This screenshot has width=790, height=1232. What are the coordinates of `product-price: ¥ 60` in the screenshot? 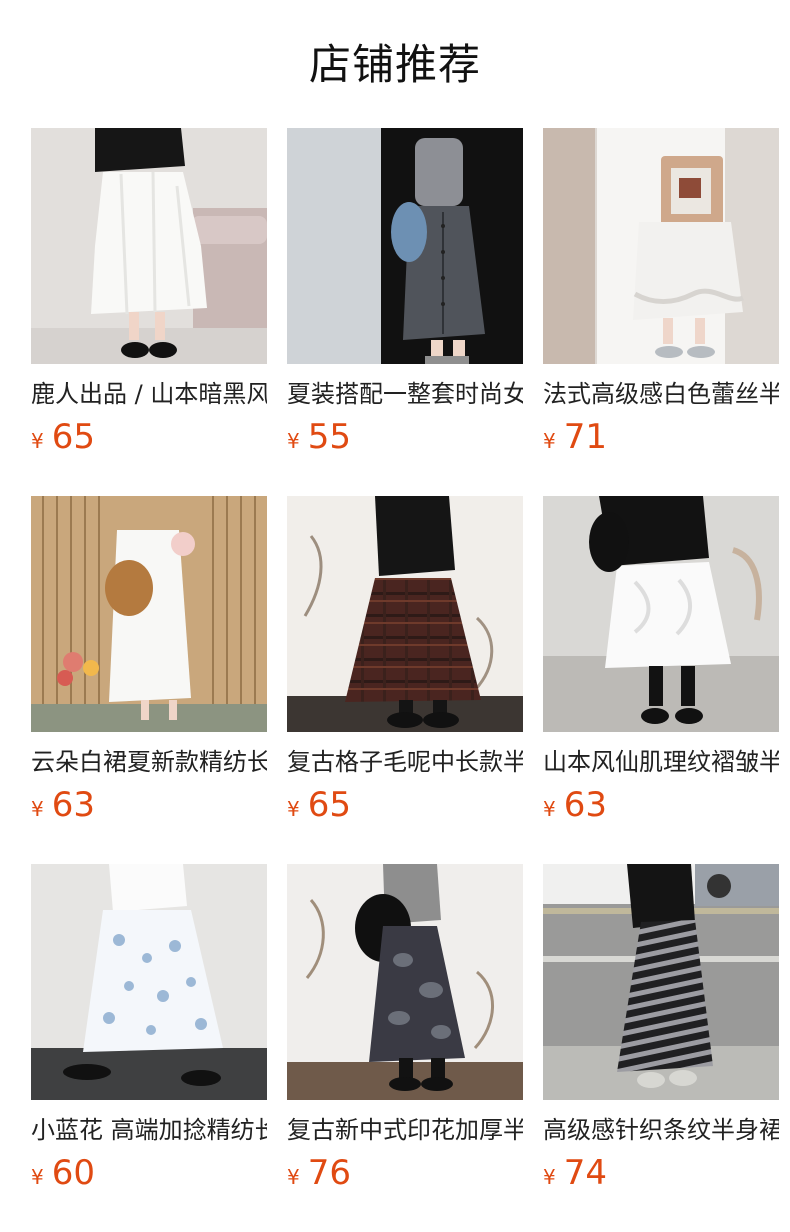 It's located at (149, 1173).